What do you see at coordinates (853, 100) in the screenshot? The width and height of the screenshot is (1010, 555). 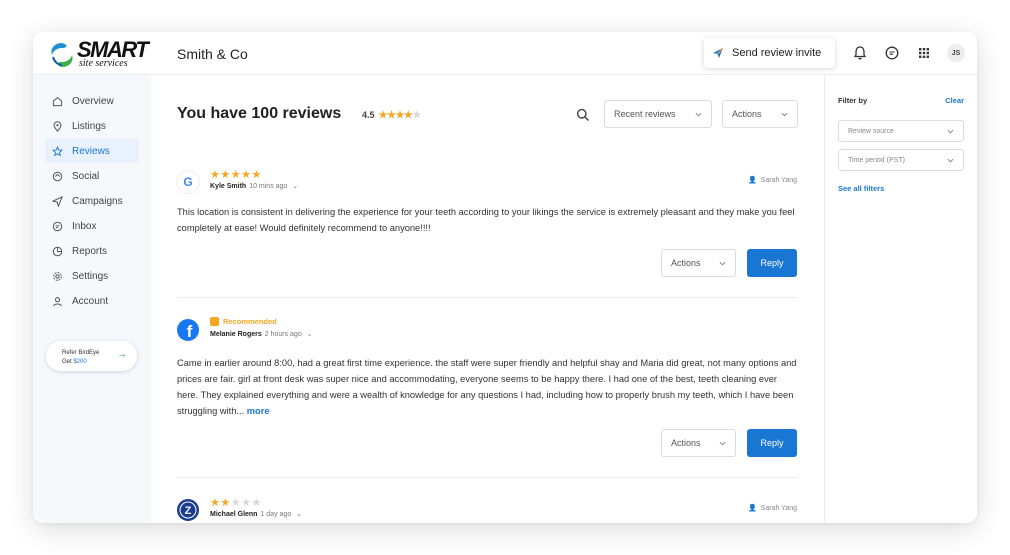 I see `filter-title: Filter by` at bounding box center [853, 100].